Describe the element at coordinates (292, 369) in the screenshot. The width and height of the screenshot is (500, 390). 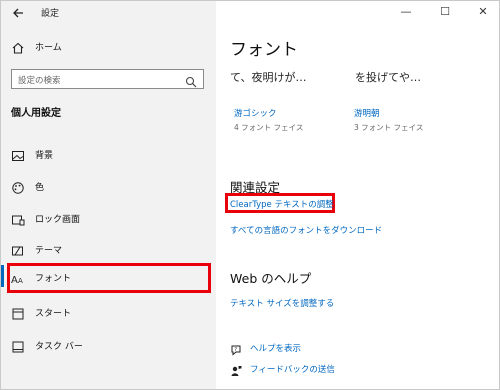
I see `send-feedback-link: フィードバックの送信` at that location.